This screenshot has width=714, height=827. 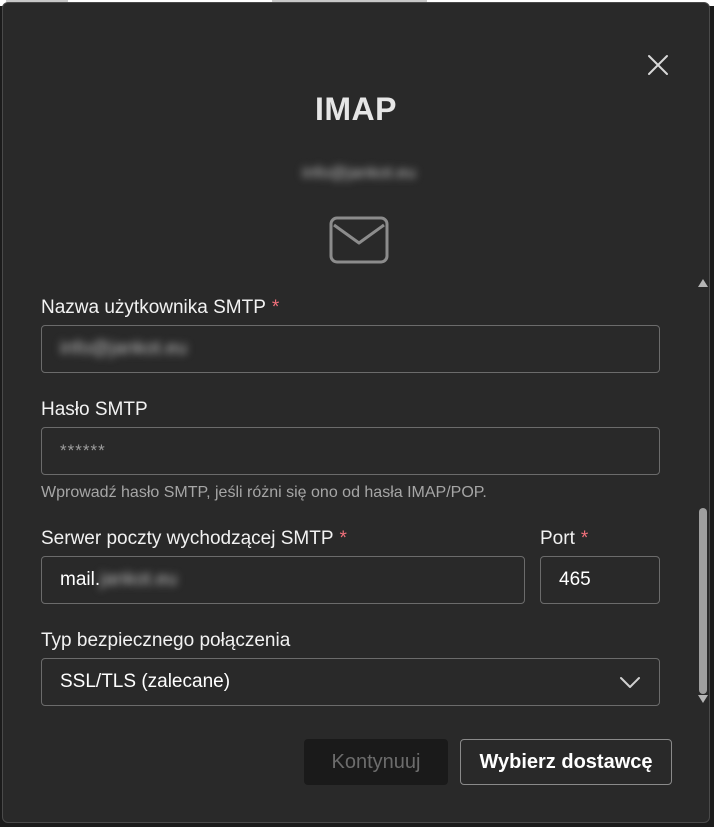 I want to click on scroll-down-arrow-icon, so click(x=703, y=699).